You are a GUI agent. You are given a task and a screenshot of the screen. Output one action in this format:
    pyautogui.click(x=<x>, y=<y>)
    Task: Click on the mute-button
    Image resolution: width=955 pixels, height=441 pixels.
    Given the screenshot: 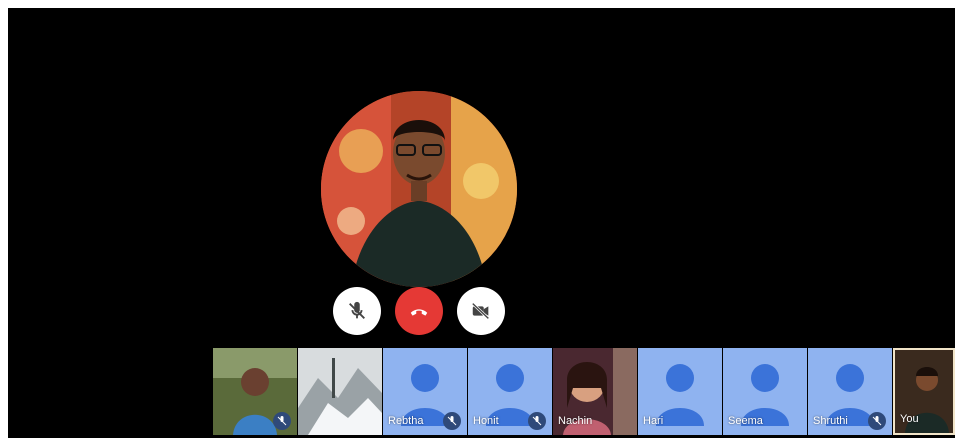 What is the action you would take?
    pyautogui.click(x=357, y=311)
    